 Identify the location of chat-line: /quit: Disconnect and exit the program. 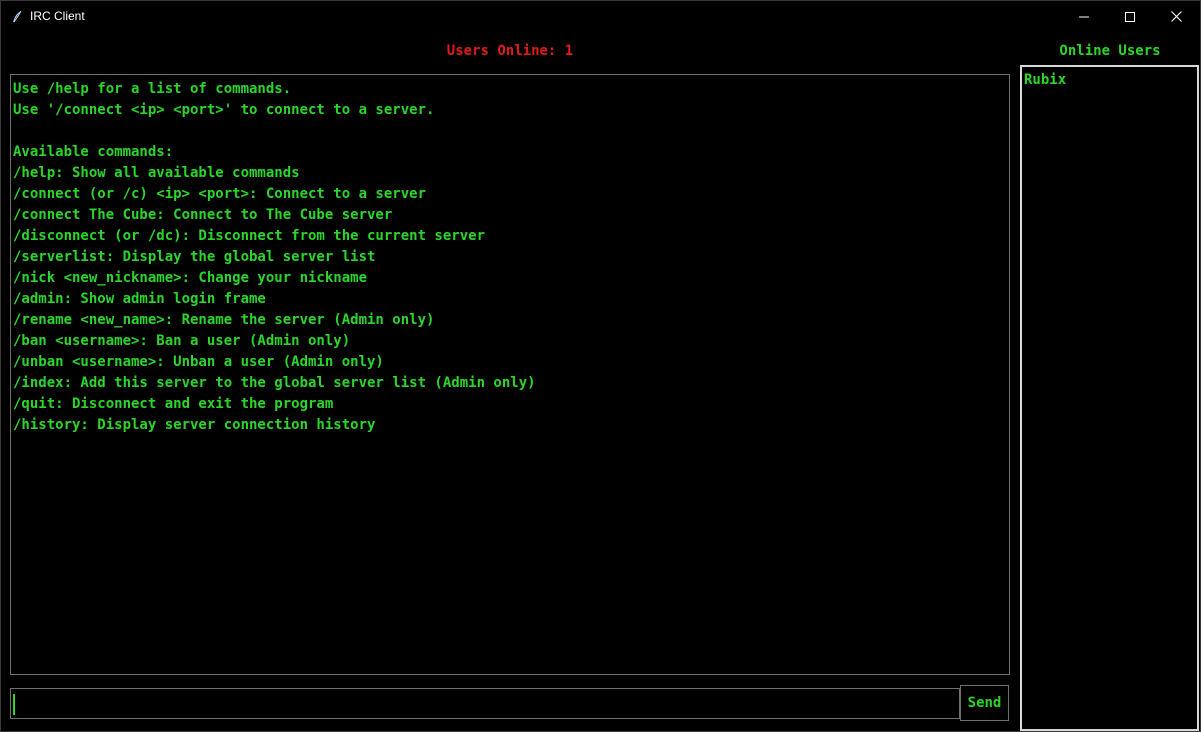
(173, 404).